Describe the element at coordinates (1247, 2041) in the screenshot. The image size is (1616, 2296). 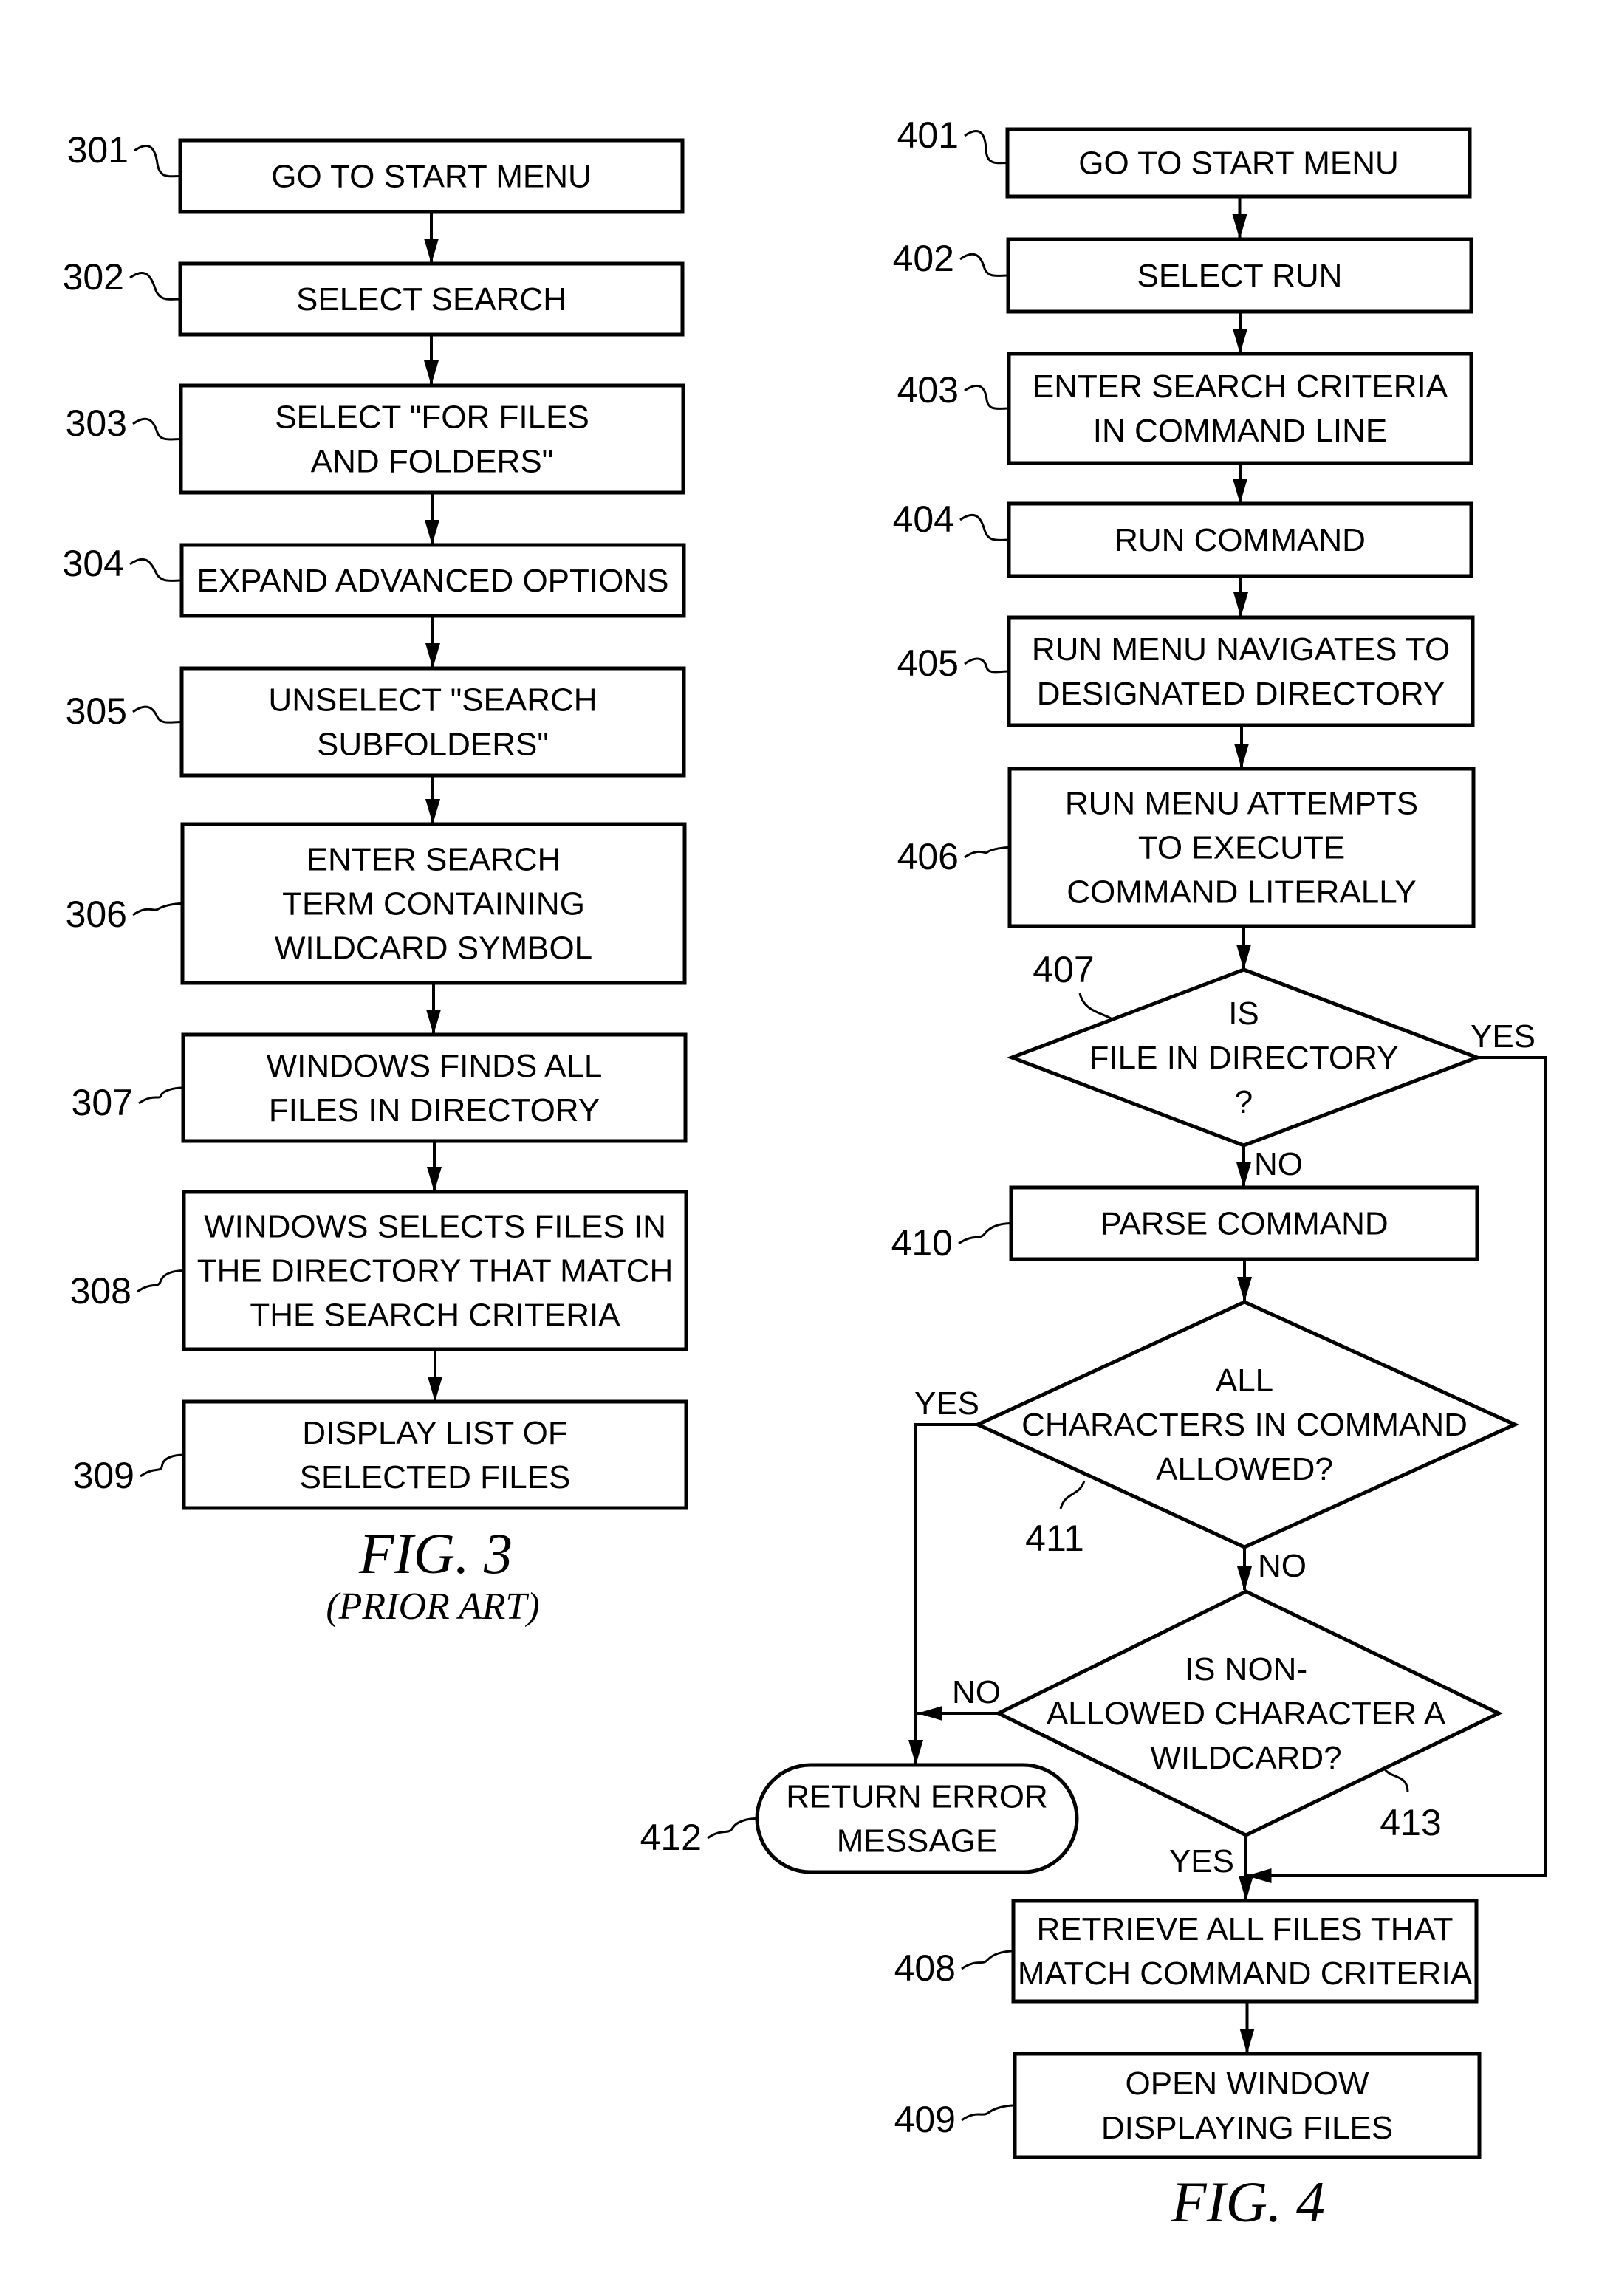
I see `arrowhead-409-icon` at that location.